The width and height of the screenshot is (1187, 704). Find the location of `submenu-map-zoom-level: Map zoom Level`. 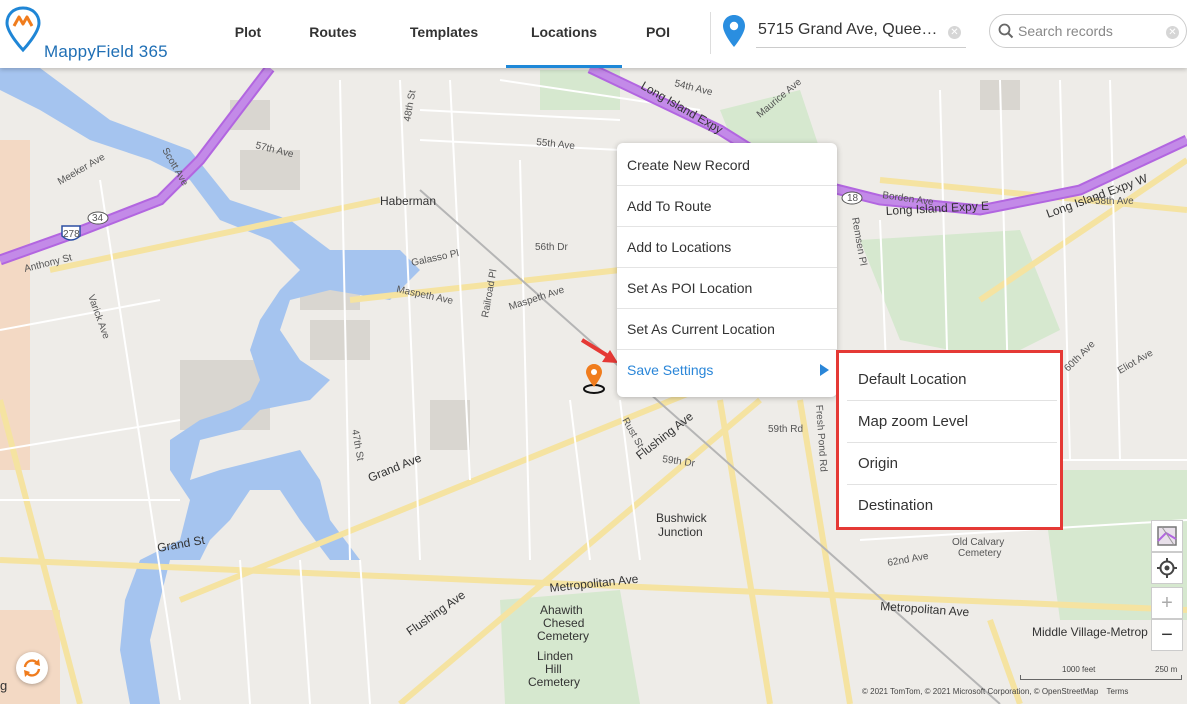

submenu-map-zoom-level: Map zoom Level is located at coordinates (952, 422).